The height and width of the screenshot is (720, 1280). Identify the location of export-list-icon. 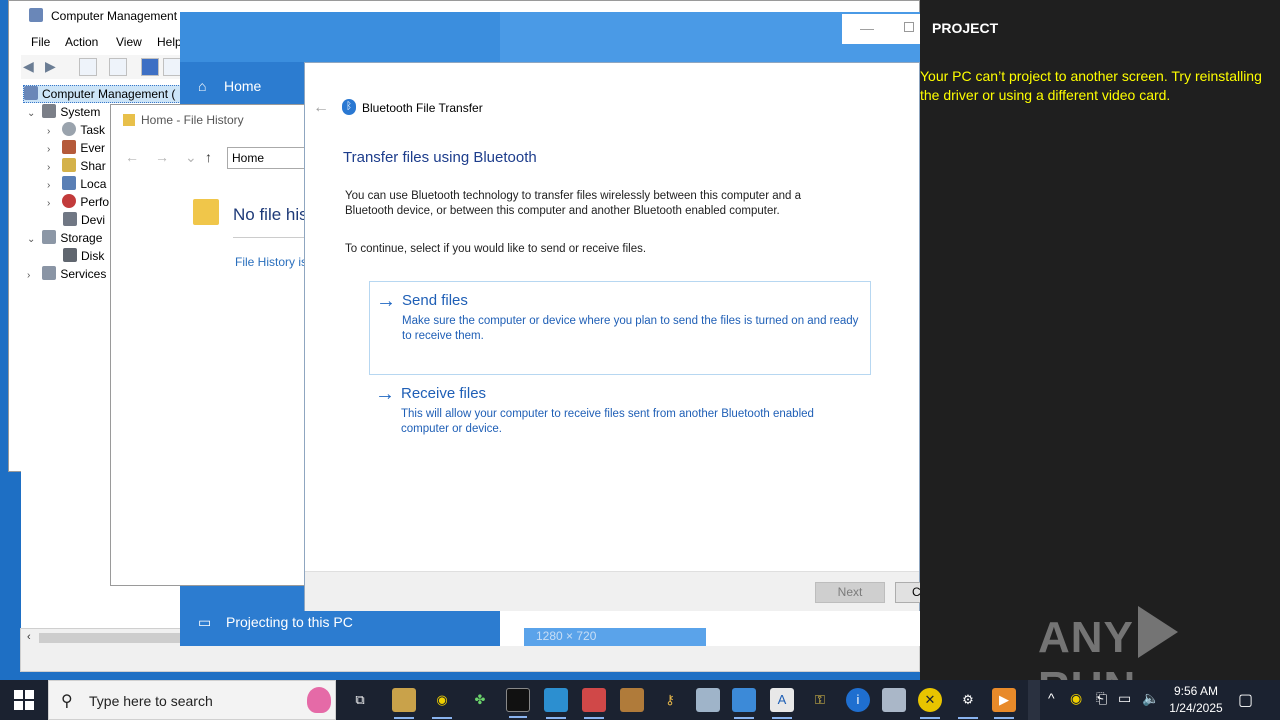
(118, 67).